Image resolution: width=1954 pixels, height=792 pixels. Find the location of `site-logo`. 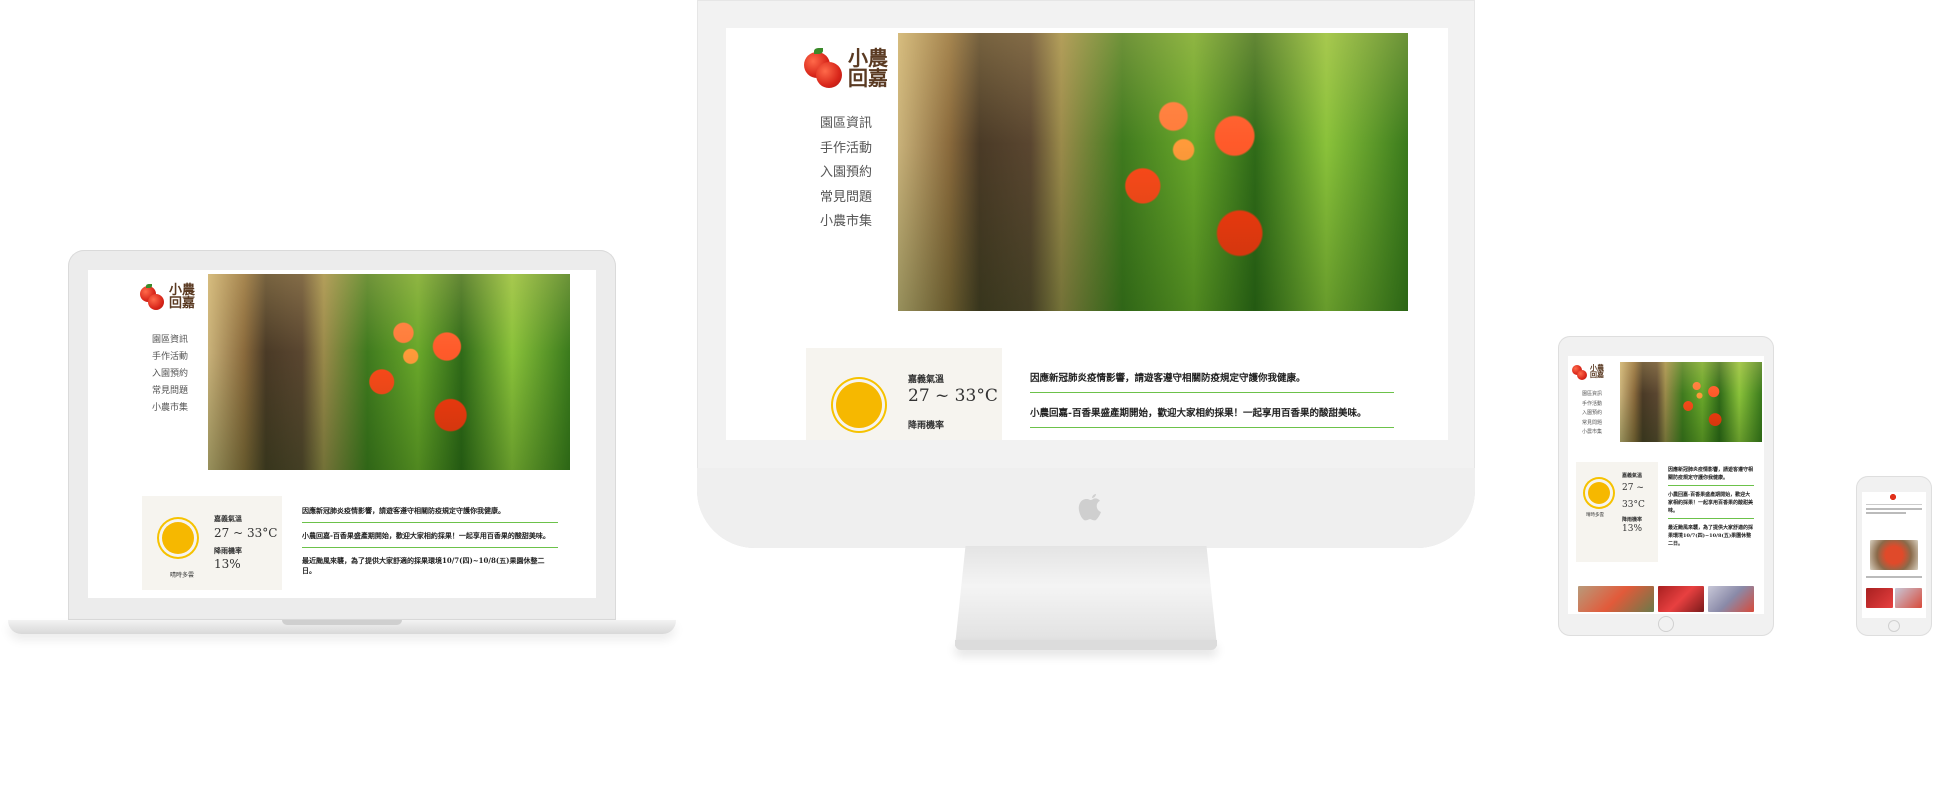

site-logo is located at coordinates (1893, 497).